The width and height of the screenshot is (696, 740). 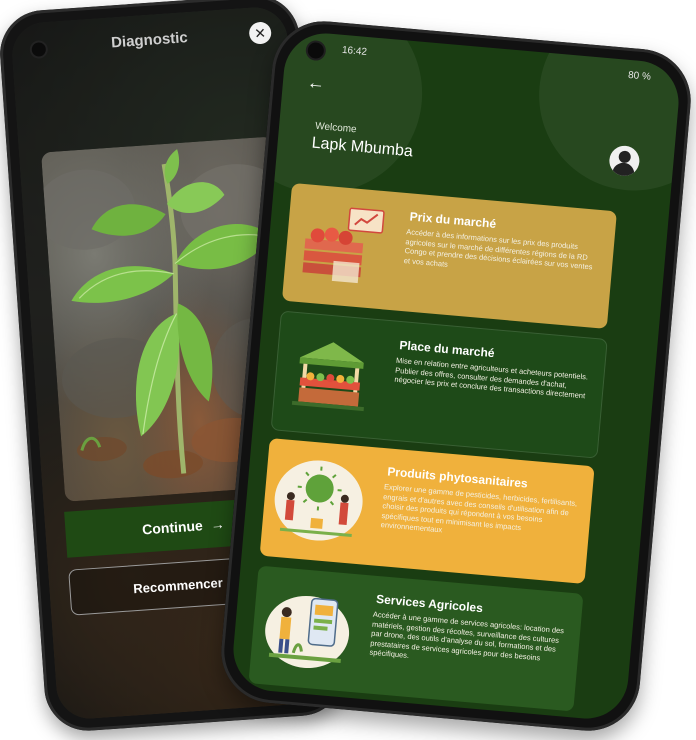 What do you see at coordinates (639, 76) in the screenshot?
I see `status-battery: 80 %` at bounding box center [639, 76].